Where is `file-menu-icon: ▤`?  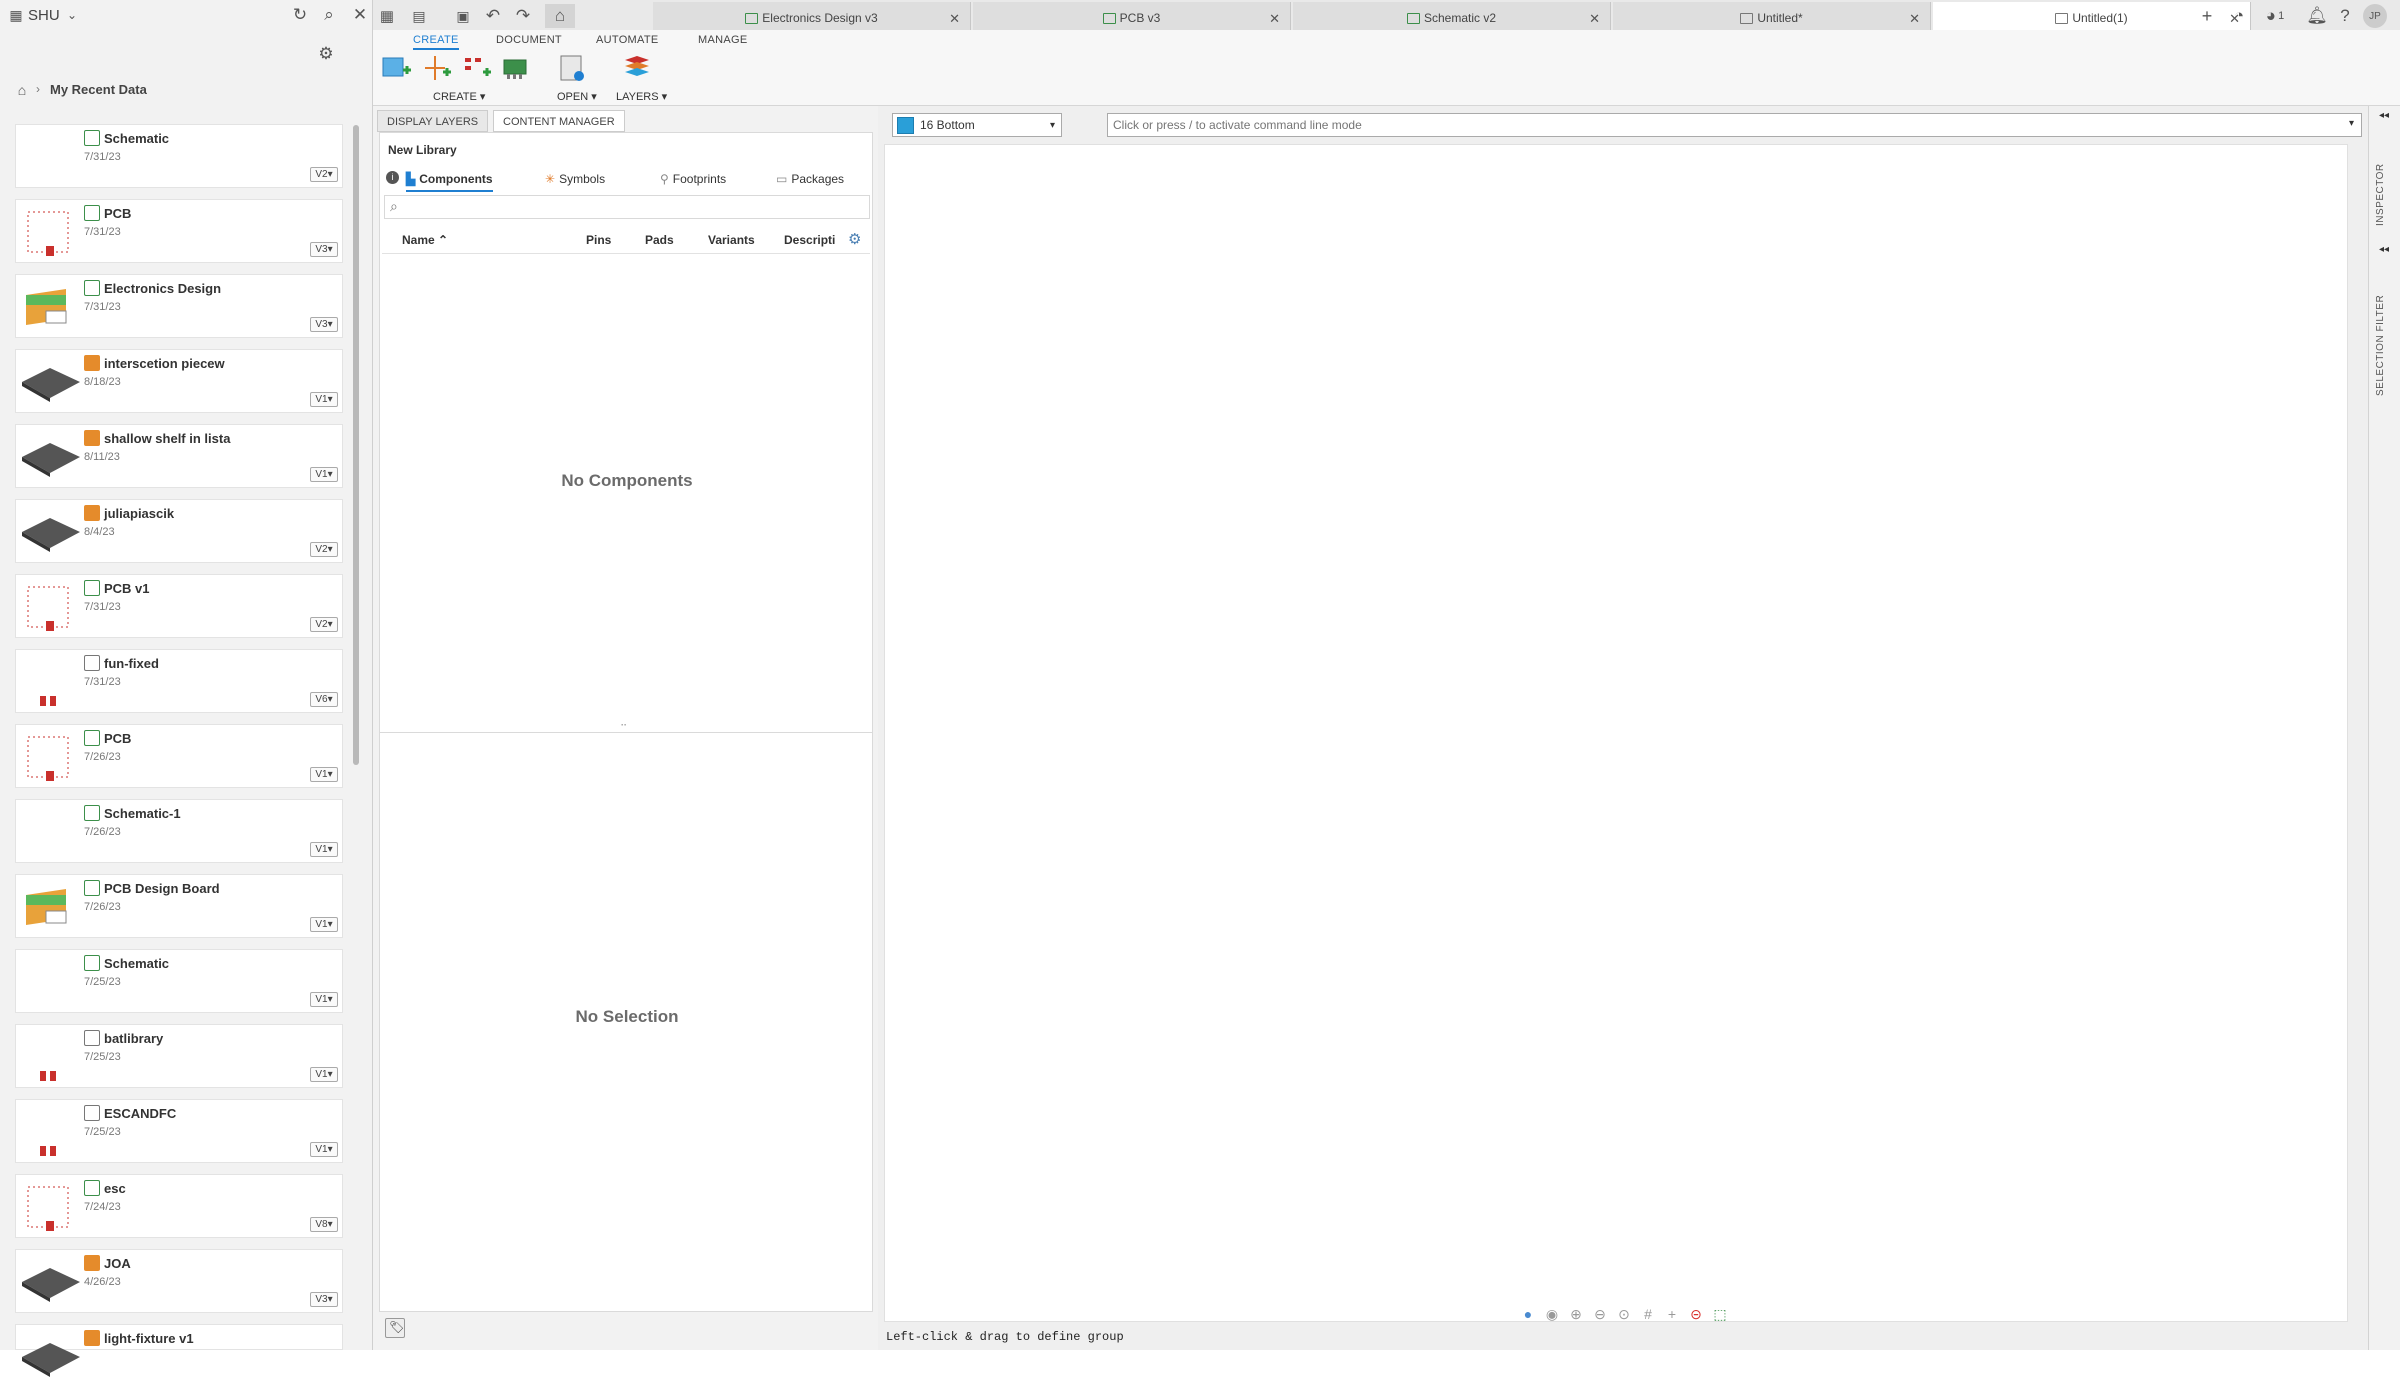
file-menu-icon: ▤ is located at coordinates (419, 16).